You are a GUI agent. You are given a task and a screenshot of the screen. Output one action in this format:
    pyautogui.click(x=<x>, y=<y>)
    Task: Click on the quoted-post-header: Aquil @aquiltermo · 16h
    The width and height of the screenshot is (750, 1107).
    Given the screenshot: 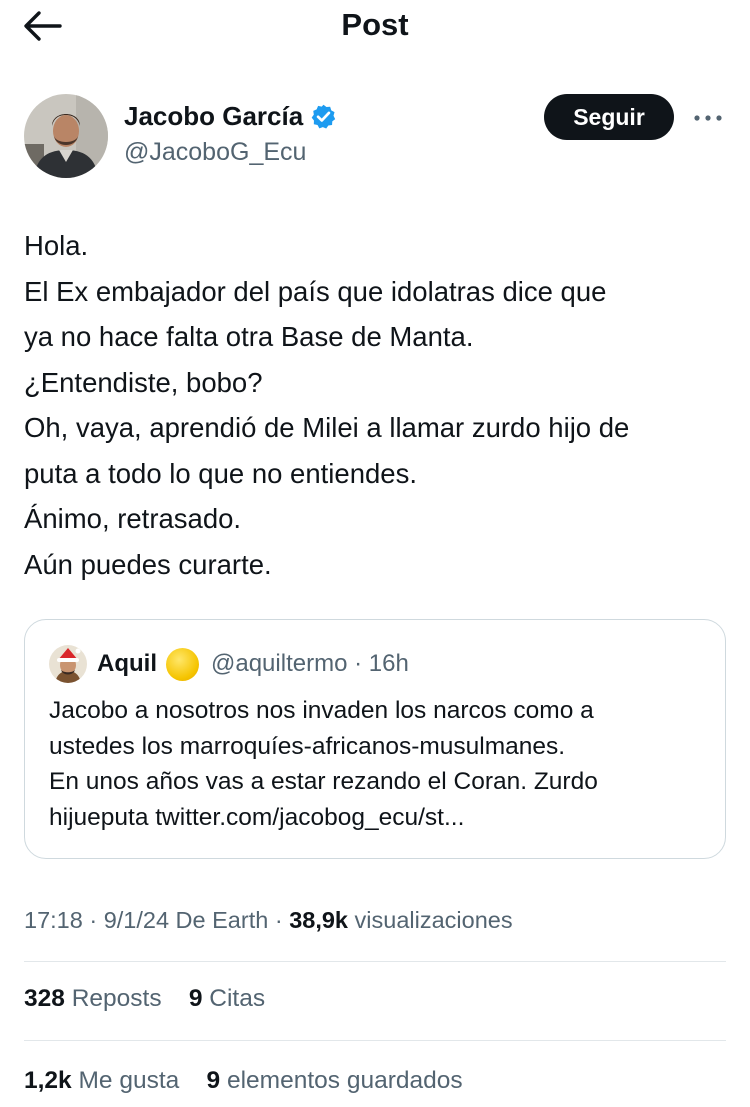 What is the action you would take?
    pyautogui.click(x=229, y=664)
    